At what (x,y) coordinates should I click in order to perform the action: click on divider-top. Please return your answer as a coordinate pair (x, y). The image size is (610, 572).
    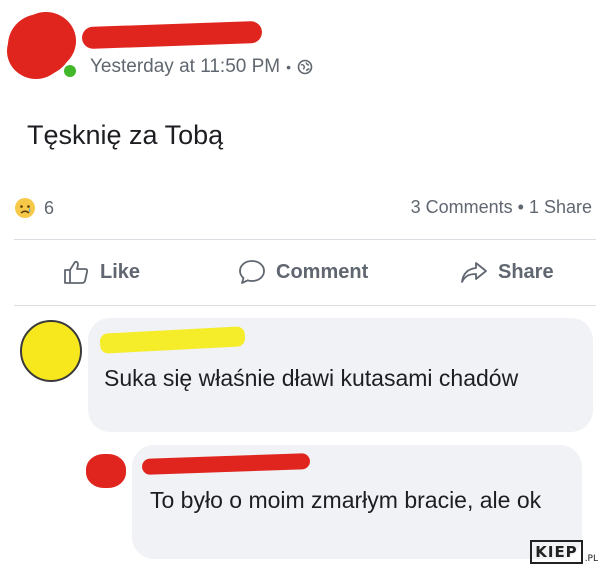
    Looking at the image, I should click on (305, 239).